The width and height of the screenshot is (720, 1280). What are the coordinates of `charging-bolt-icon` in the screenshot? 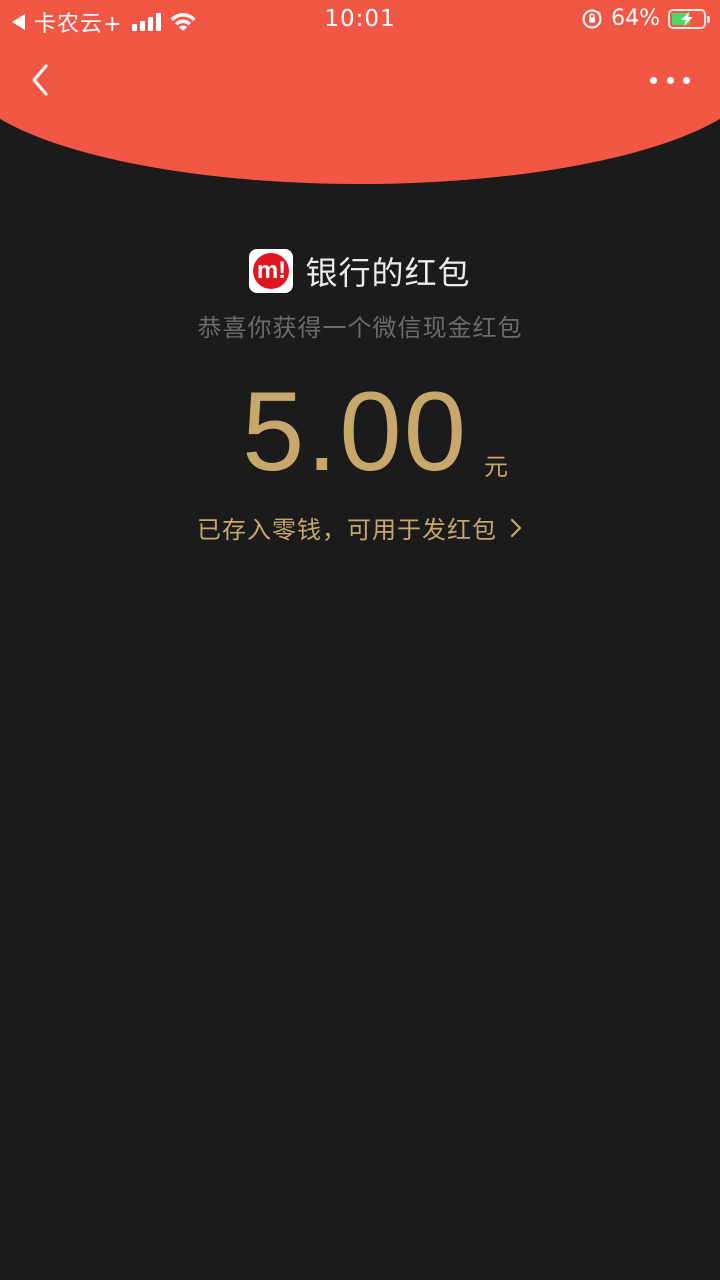 It's located at (687, 18).